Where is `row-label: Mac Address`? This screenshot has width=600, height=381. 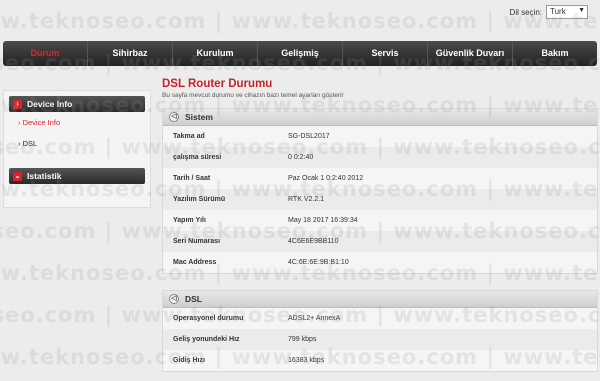
row-label: Mac Address is located at coordinates (195, 262).